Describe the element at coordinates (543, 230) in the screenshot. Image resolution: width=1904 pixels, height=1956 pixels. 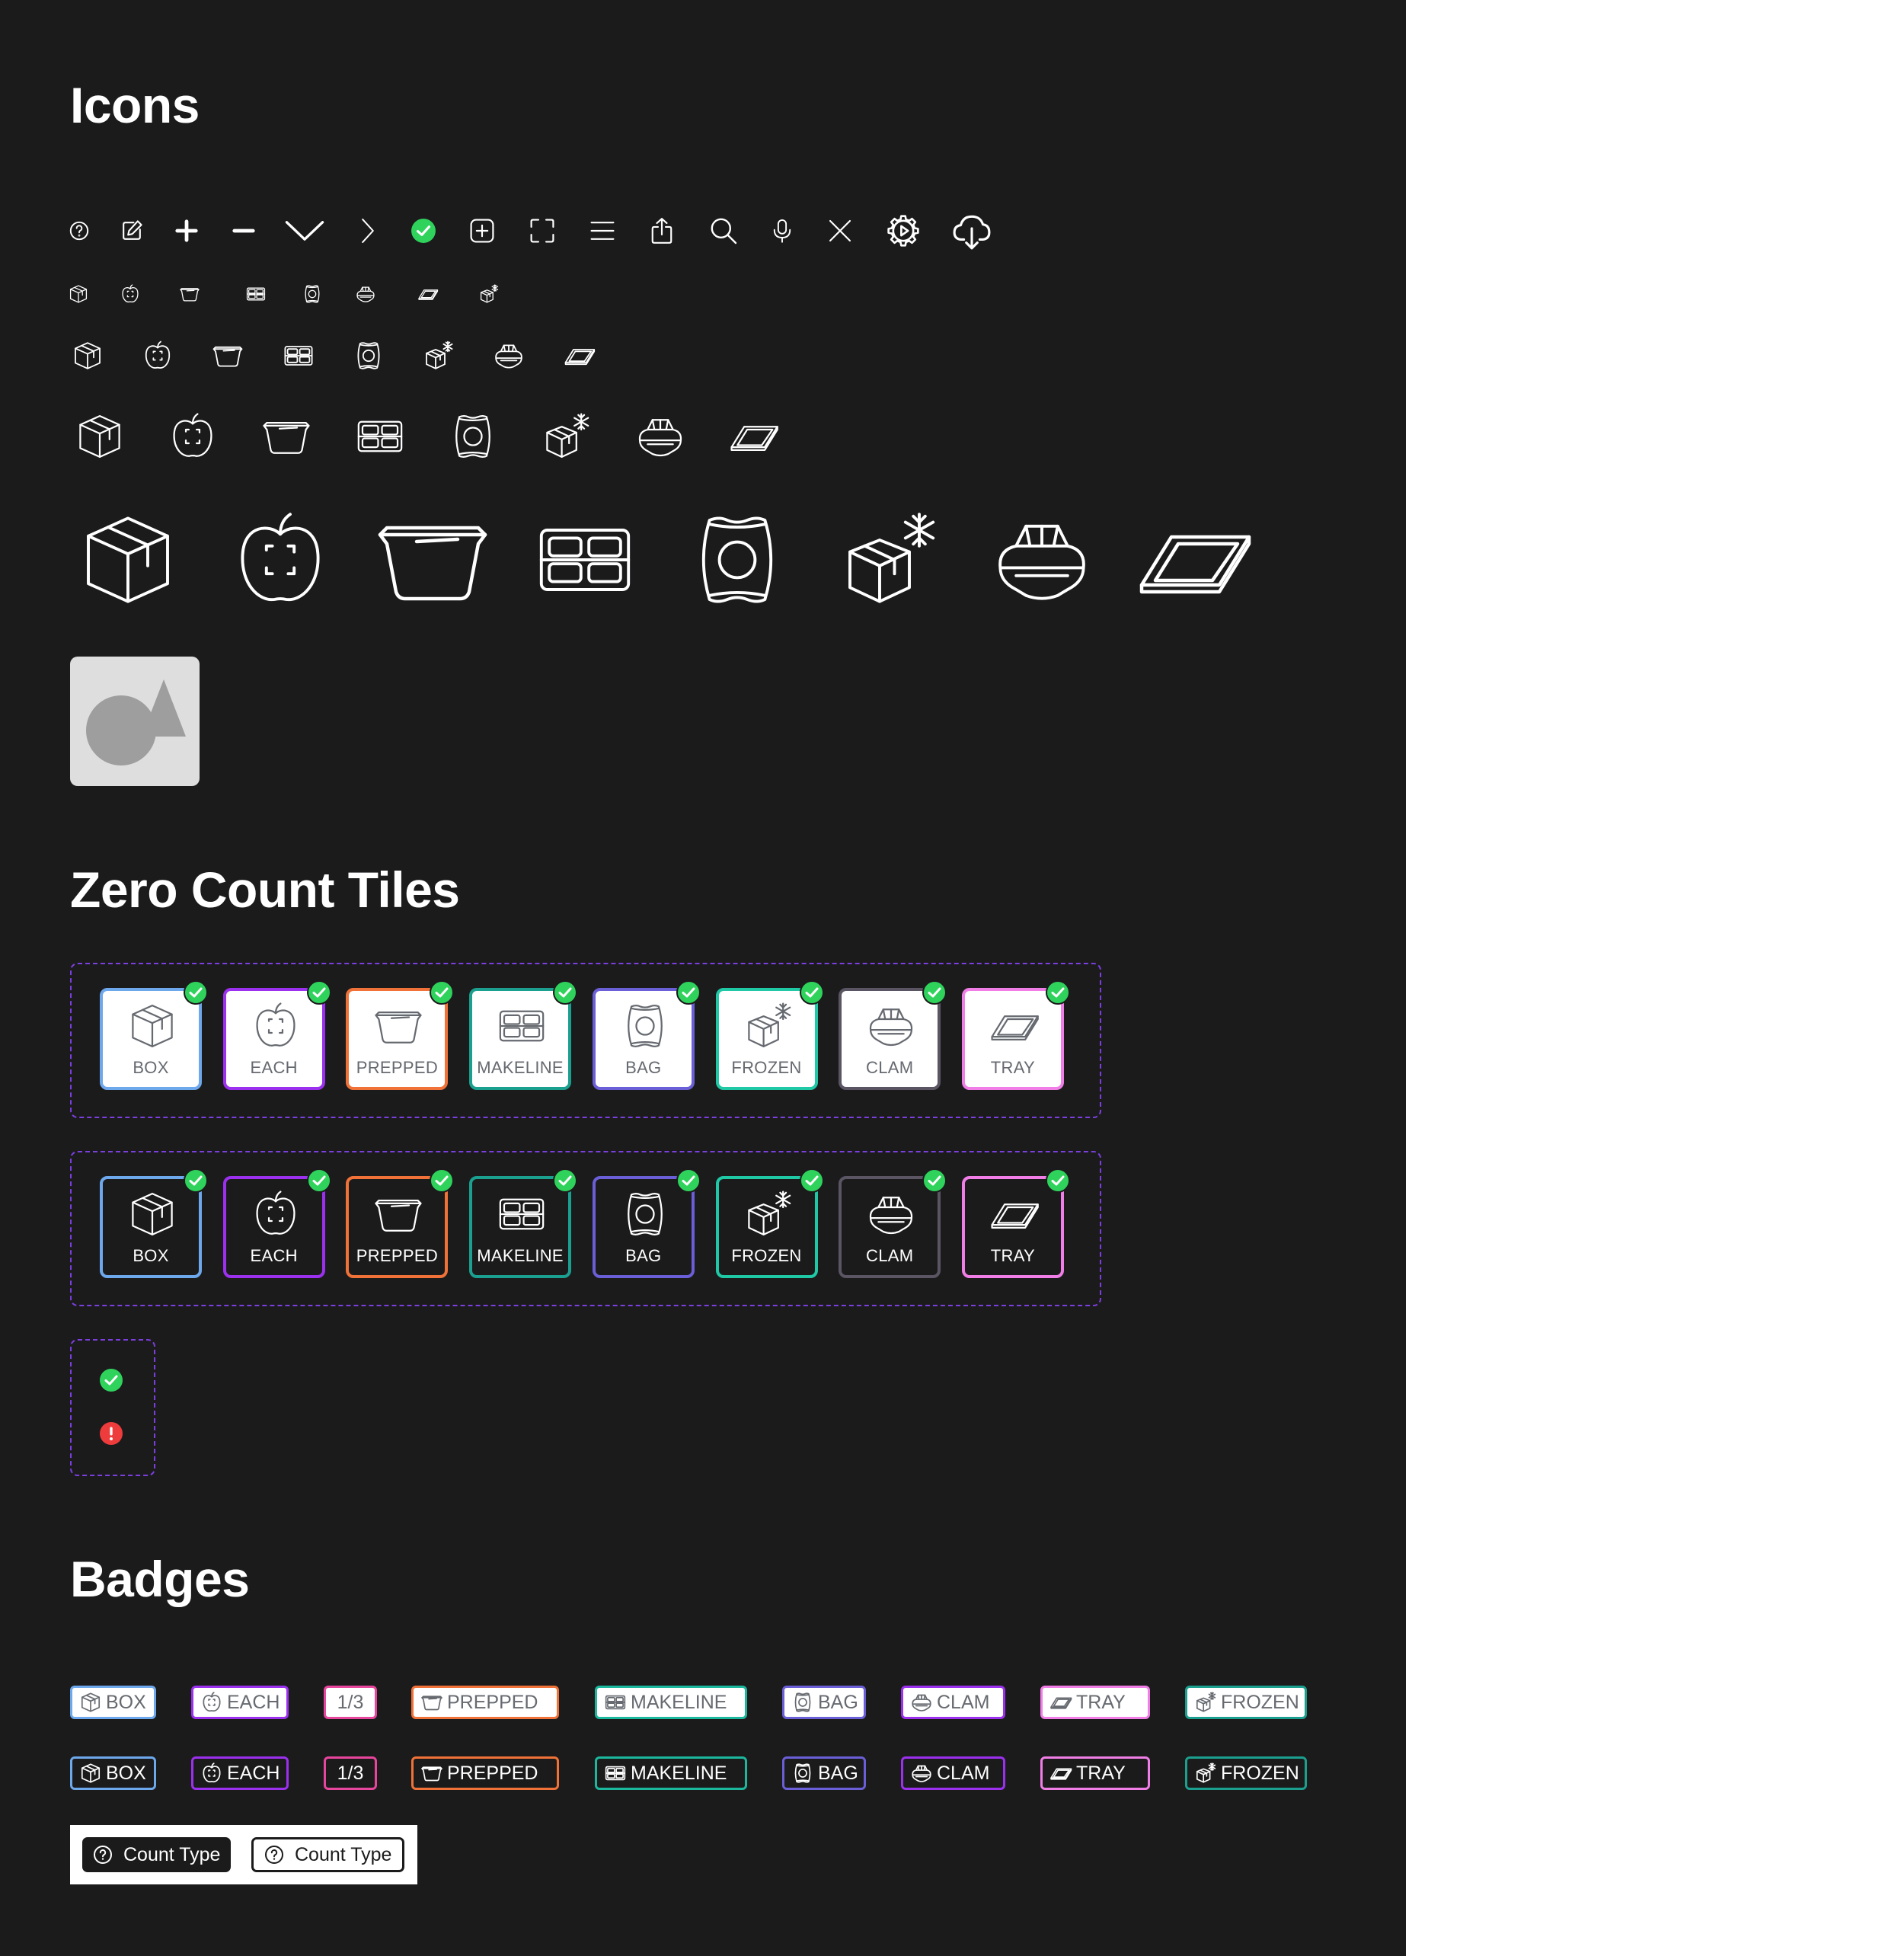
I see `focus-frame-icon` at that location.